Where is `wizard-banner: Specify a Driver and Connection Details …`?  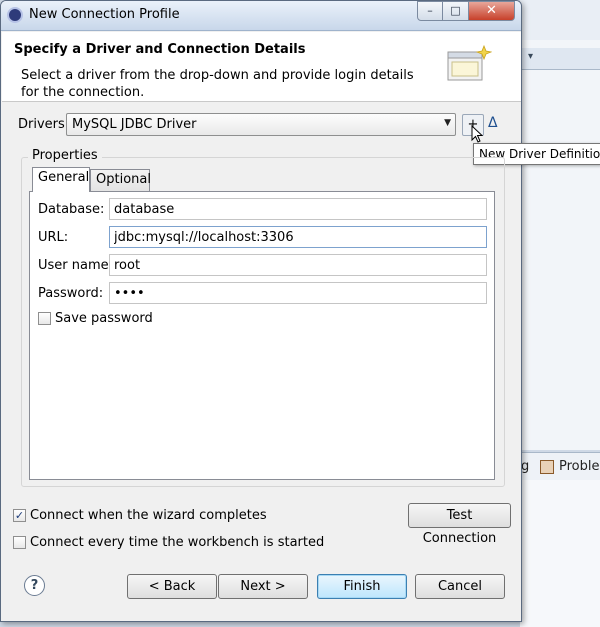 wizard-banner: Specify a Driver and Connection Details … is located at coordinates (261, 67).